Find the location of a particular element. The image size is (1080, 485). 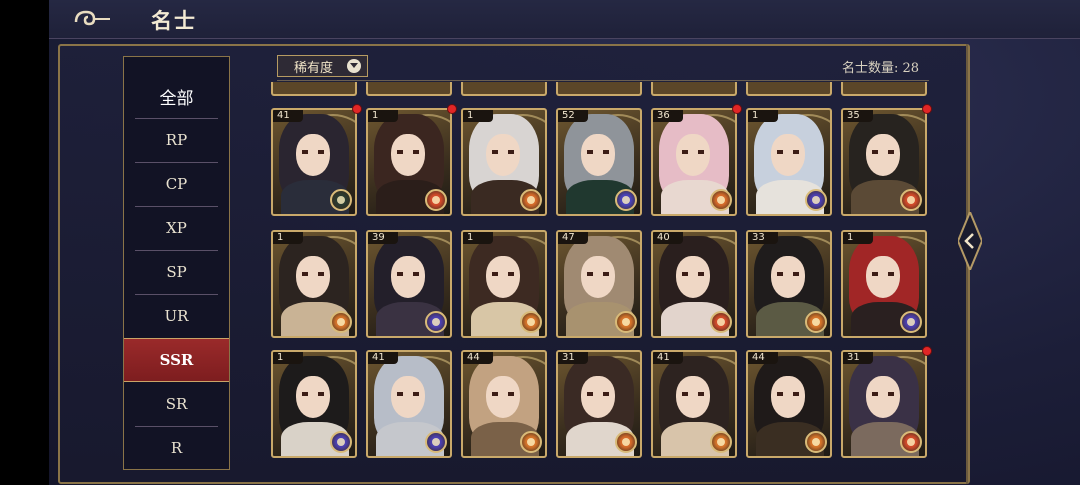

level-tag: 40 is located at coordinates (668, 238).